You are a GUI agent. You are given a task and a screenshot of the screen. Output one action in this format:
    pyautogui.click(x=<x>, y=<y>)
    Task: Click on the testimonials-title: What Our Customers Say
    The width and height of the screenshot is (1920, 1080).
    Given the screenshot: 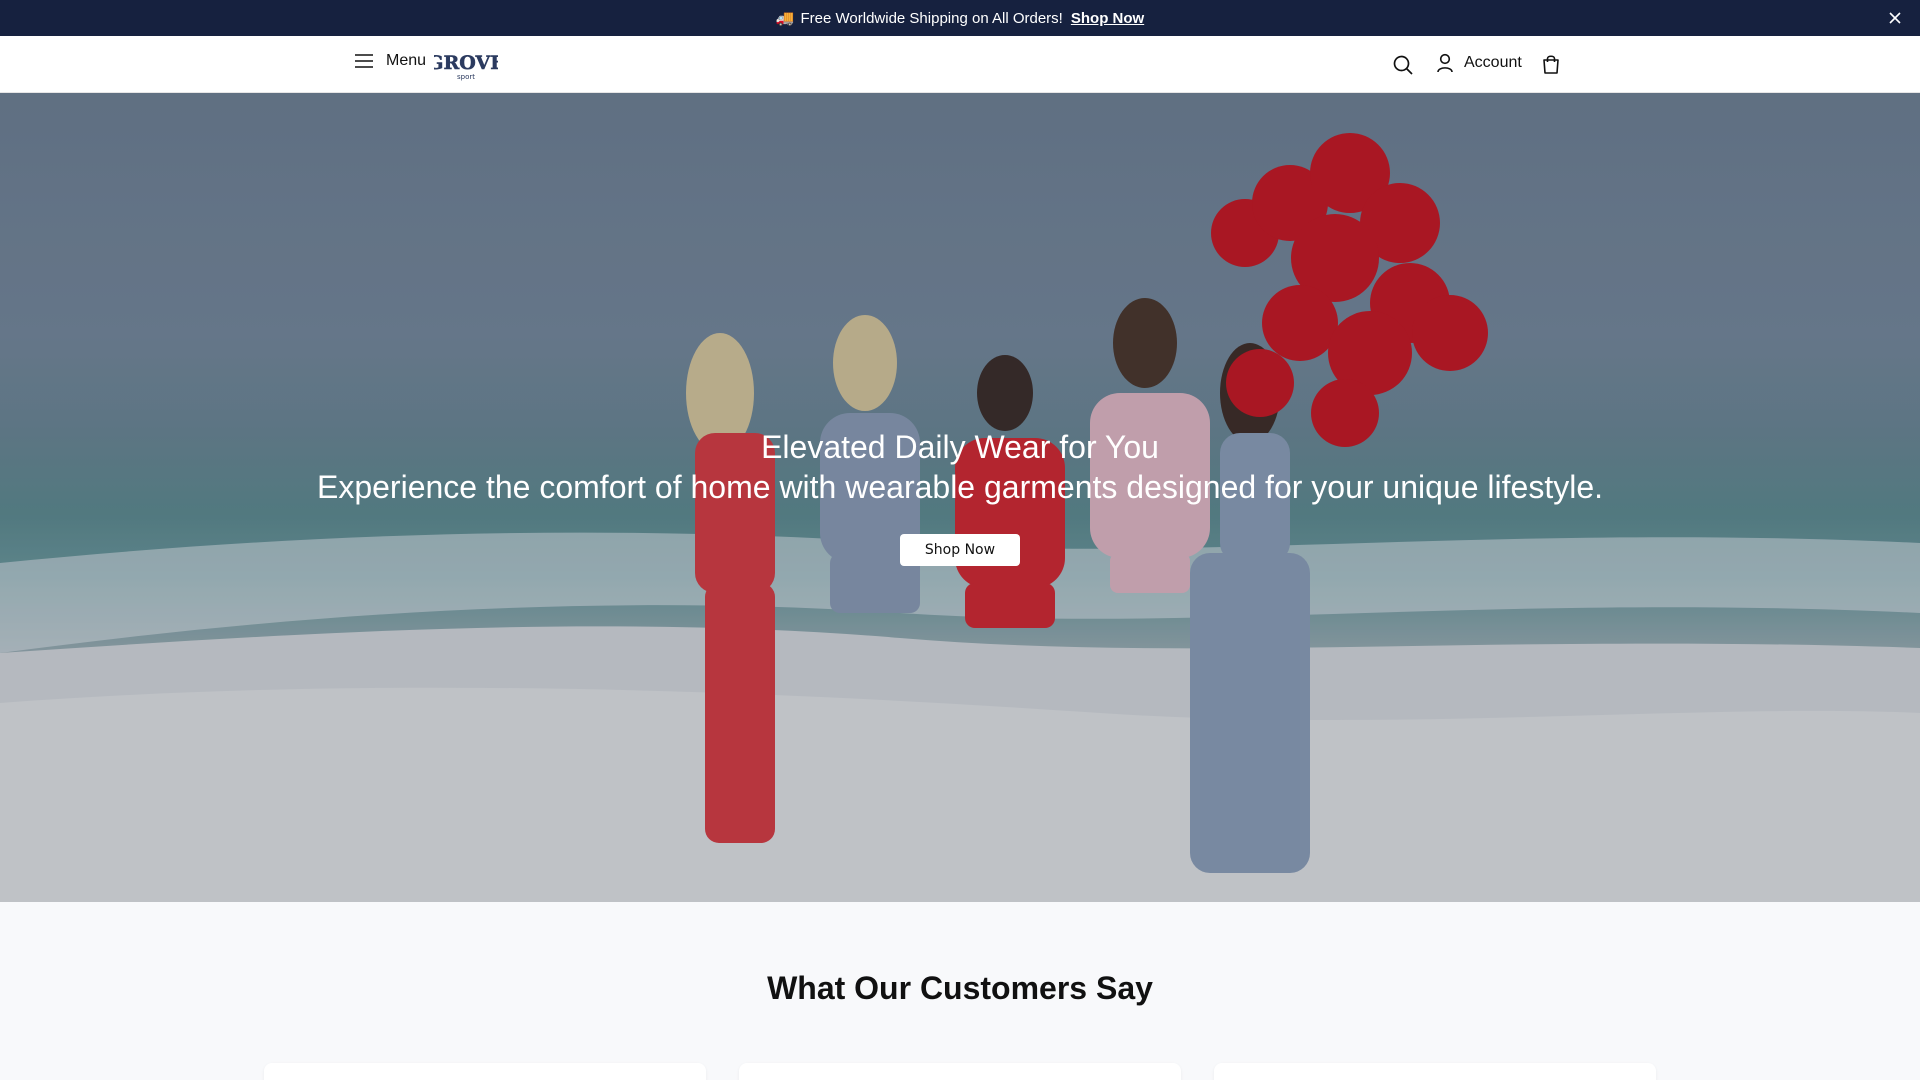 What is the action you would take?
    pyautogui.click(x=960, y=988)
    